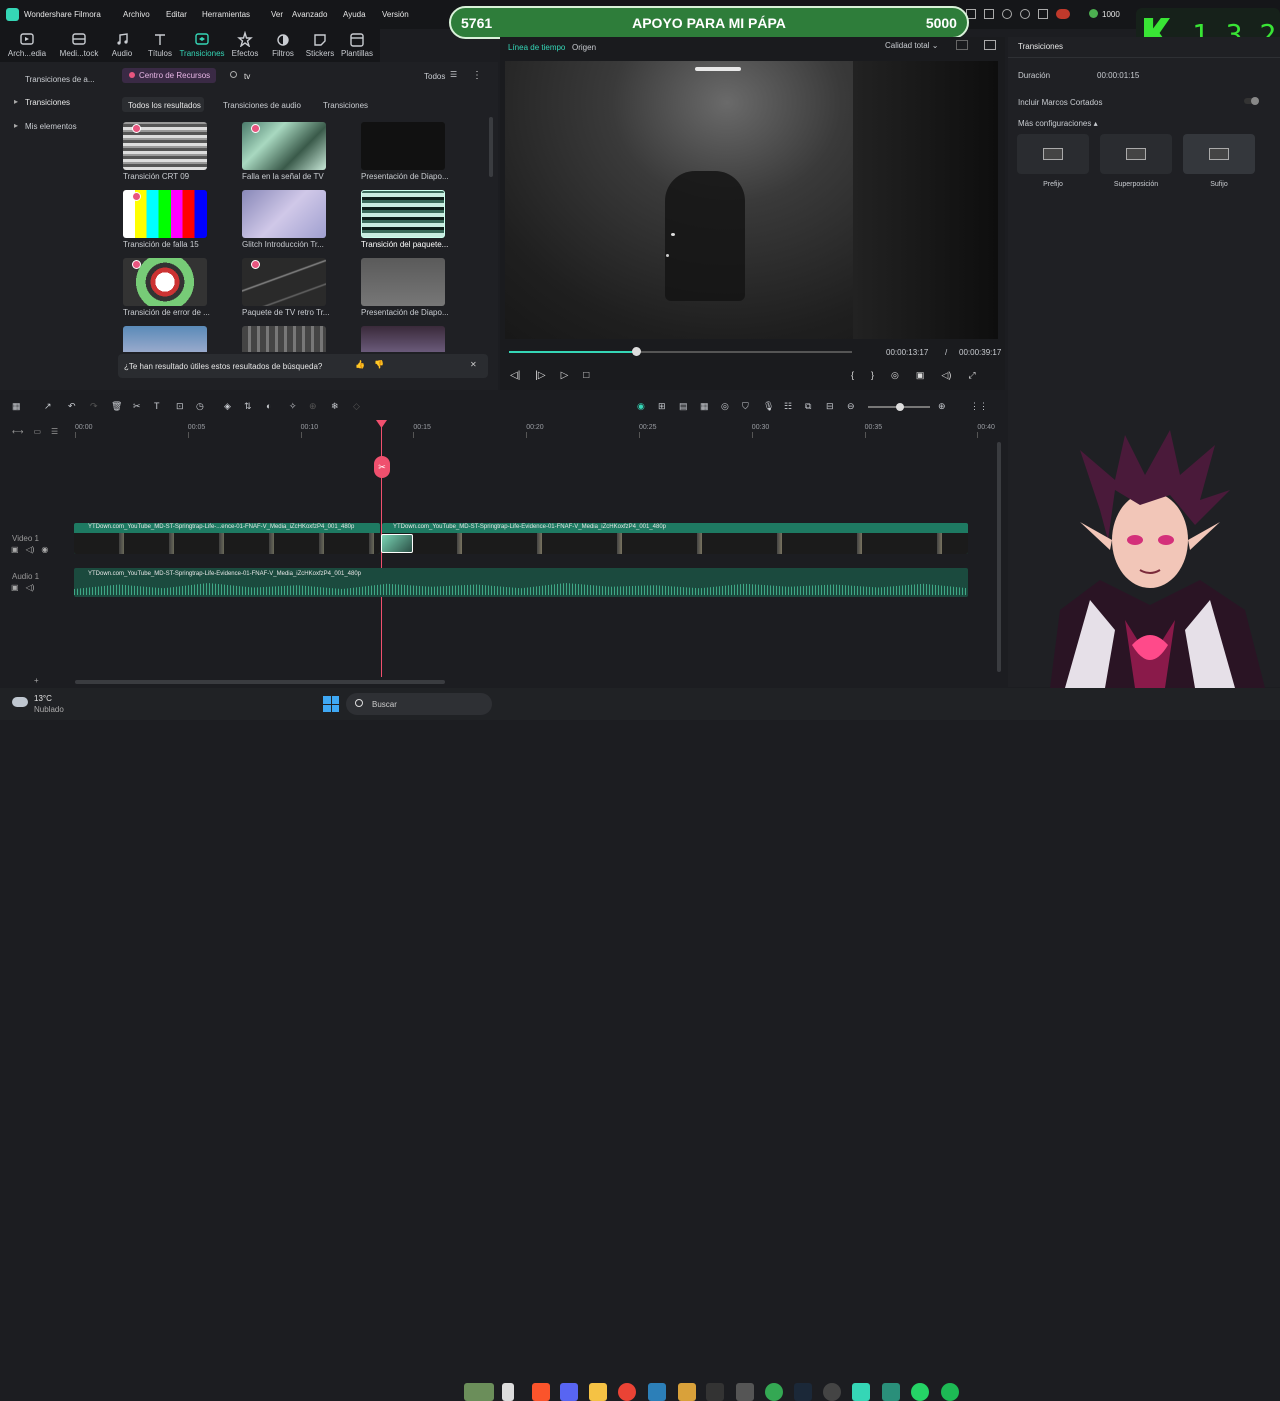  What do you see at coordinates (479, 1392) in the screenshot?
I see `thumbnail-preview-icon` at bounding box center [479, 1392].